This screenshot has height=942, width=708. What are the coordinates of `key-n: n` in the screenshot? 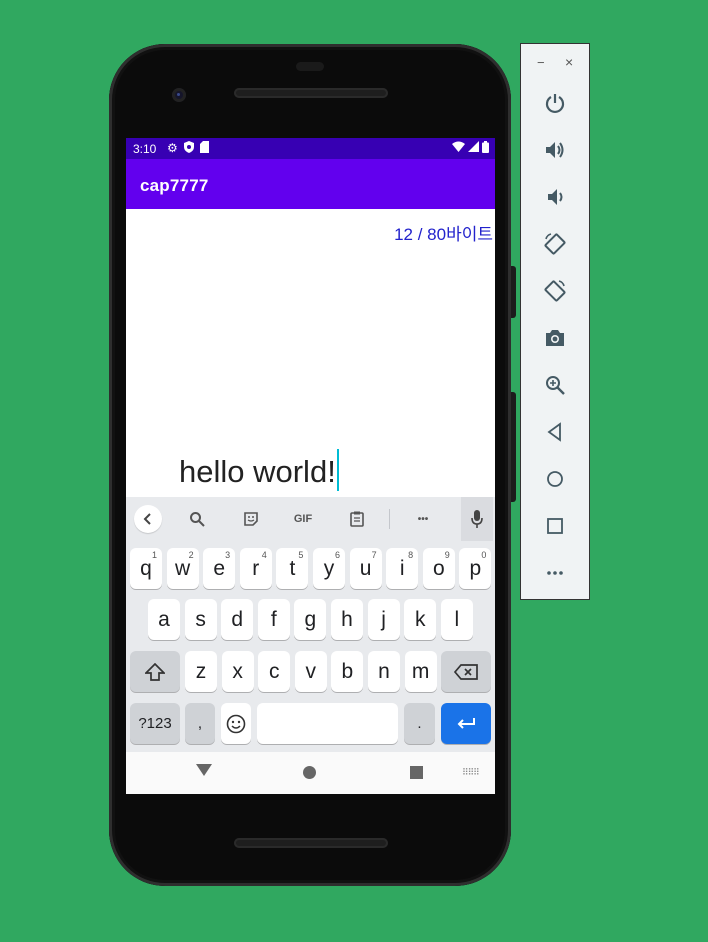 It's located at (384, 671).